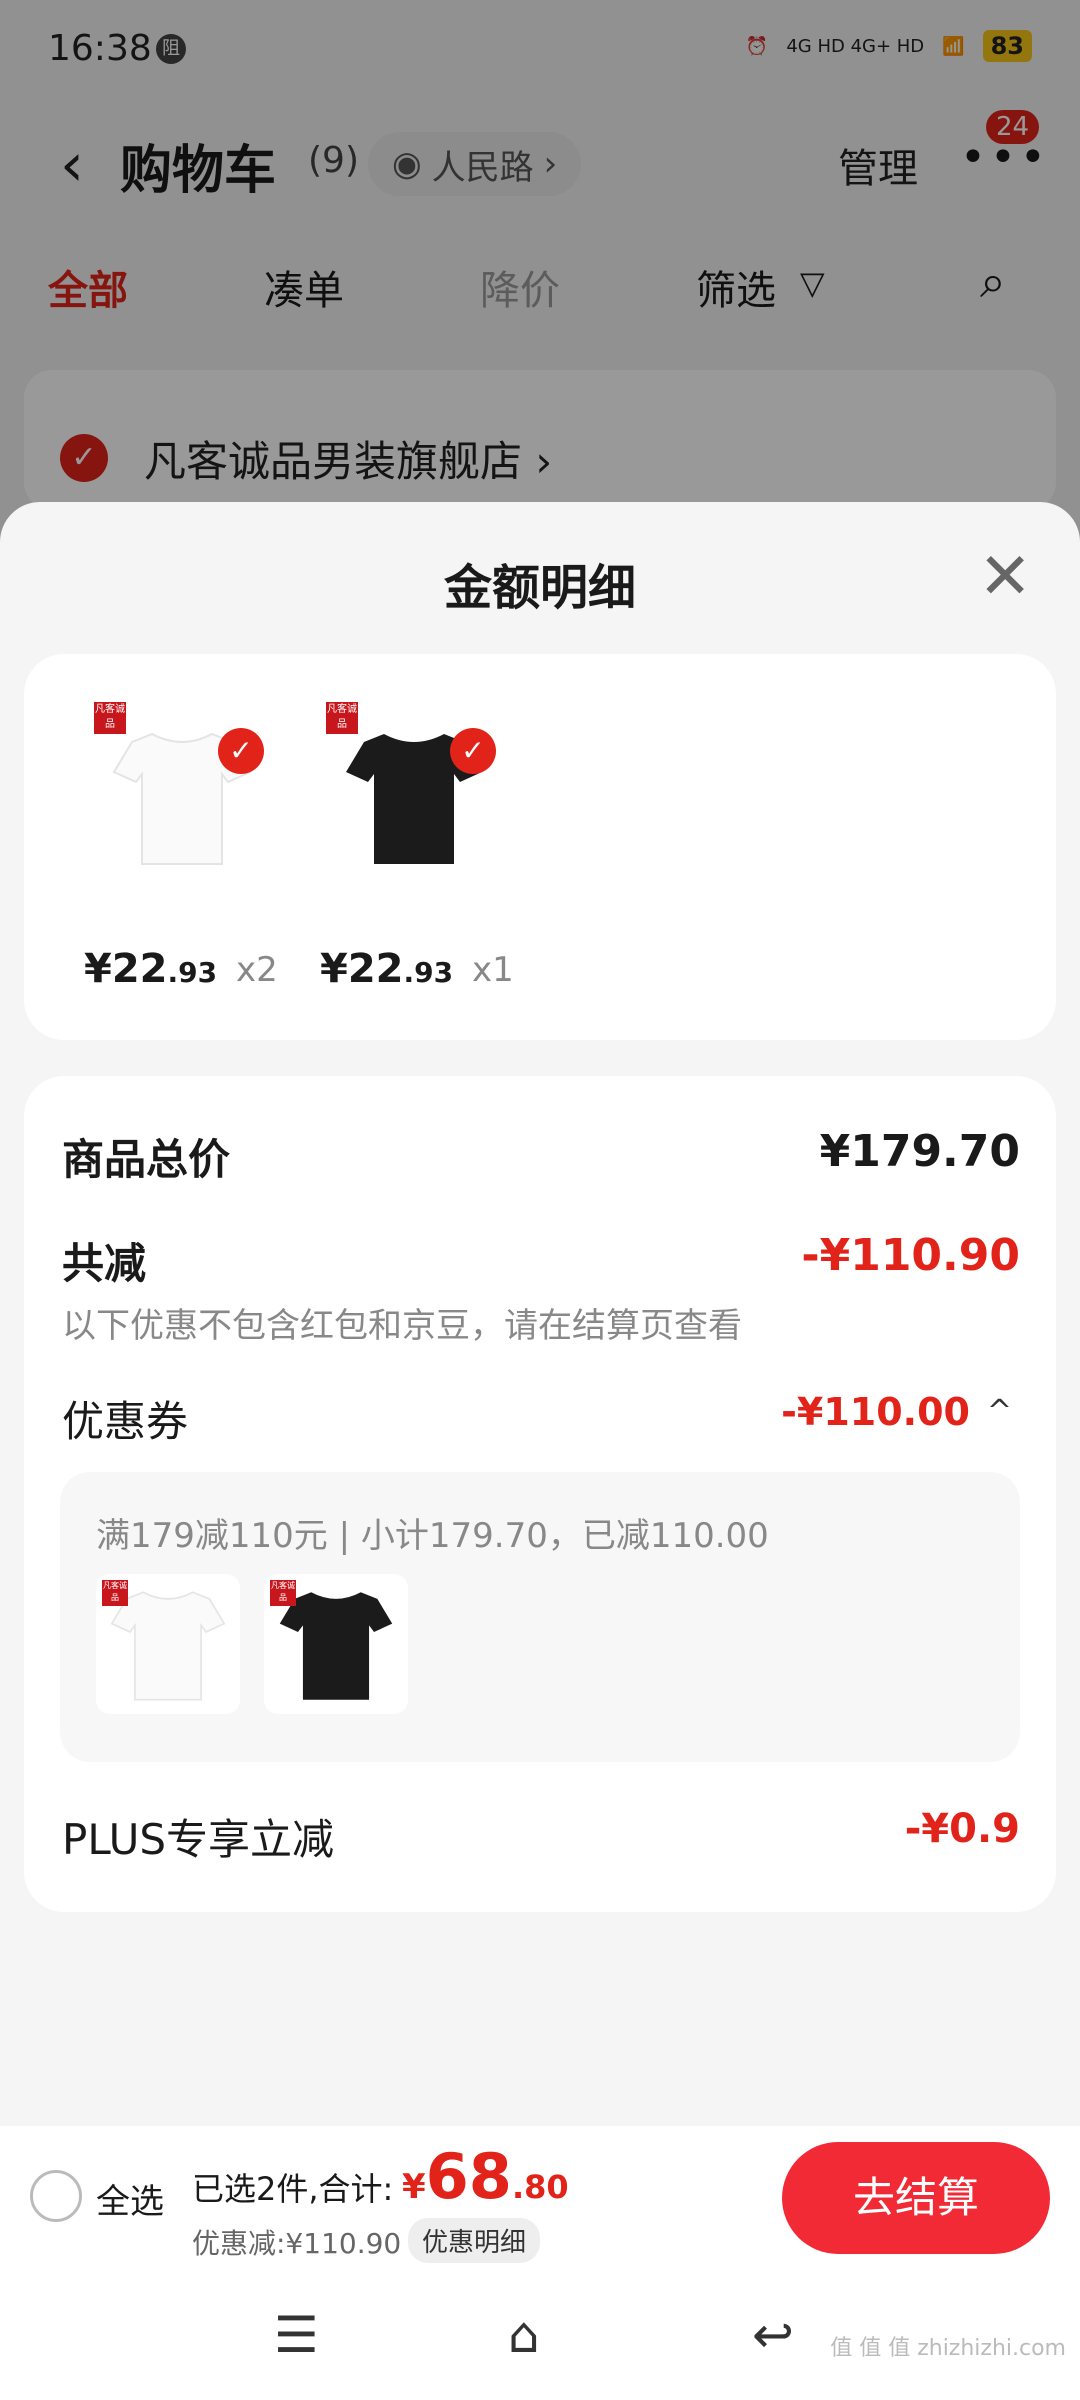 This screenshot has width=1080, height=2400. Describe the element at coordinates (910, 1255) in the screenshot. I see `reduce-value: -¥110.90` at that location.